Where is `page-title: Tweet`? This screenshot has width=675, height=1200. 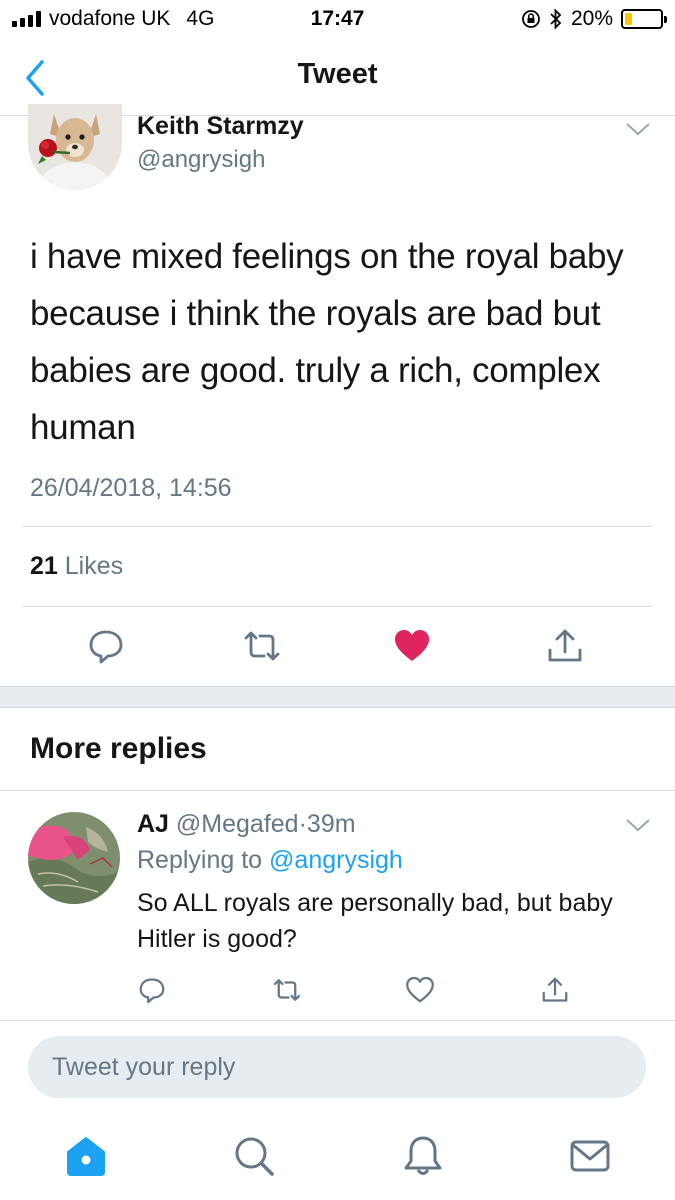 page-title: Tweet is located at coordinates (337, 74).